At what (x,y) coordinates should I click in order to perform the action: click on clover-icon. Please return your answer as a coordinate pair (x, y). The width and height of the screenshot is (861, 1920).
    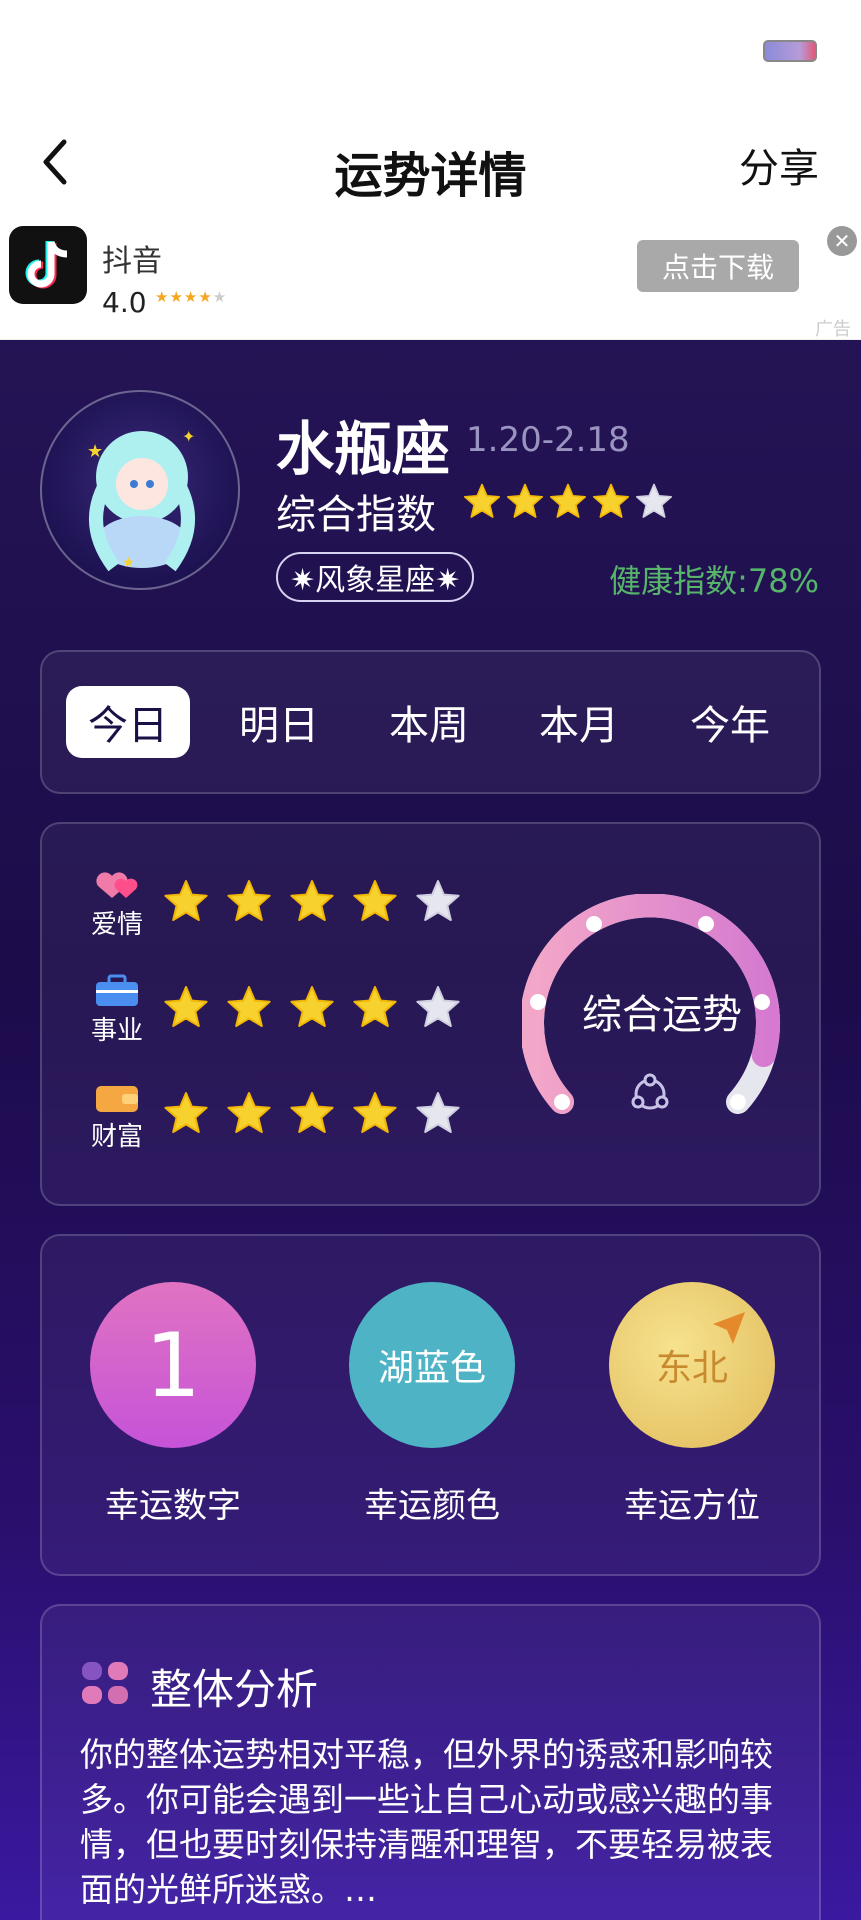
    Looking at the image, I should click on (105, 1683).